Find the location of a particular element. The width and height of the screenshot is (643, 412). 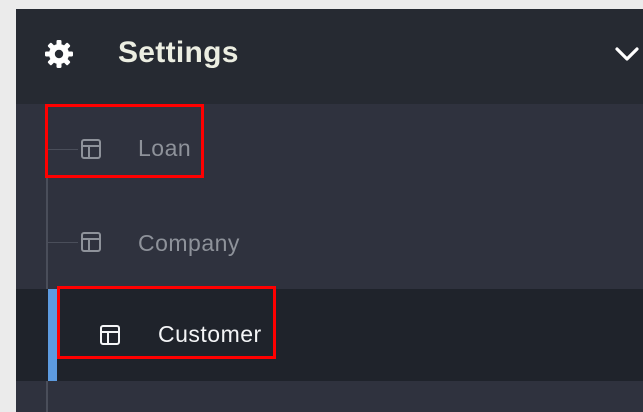

highlight-box-customer is located at coordinates (166, 322).